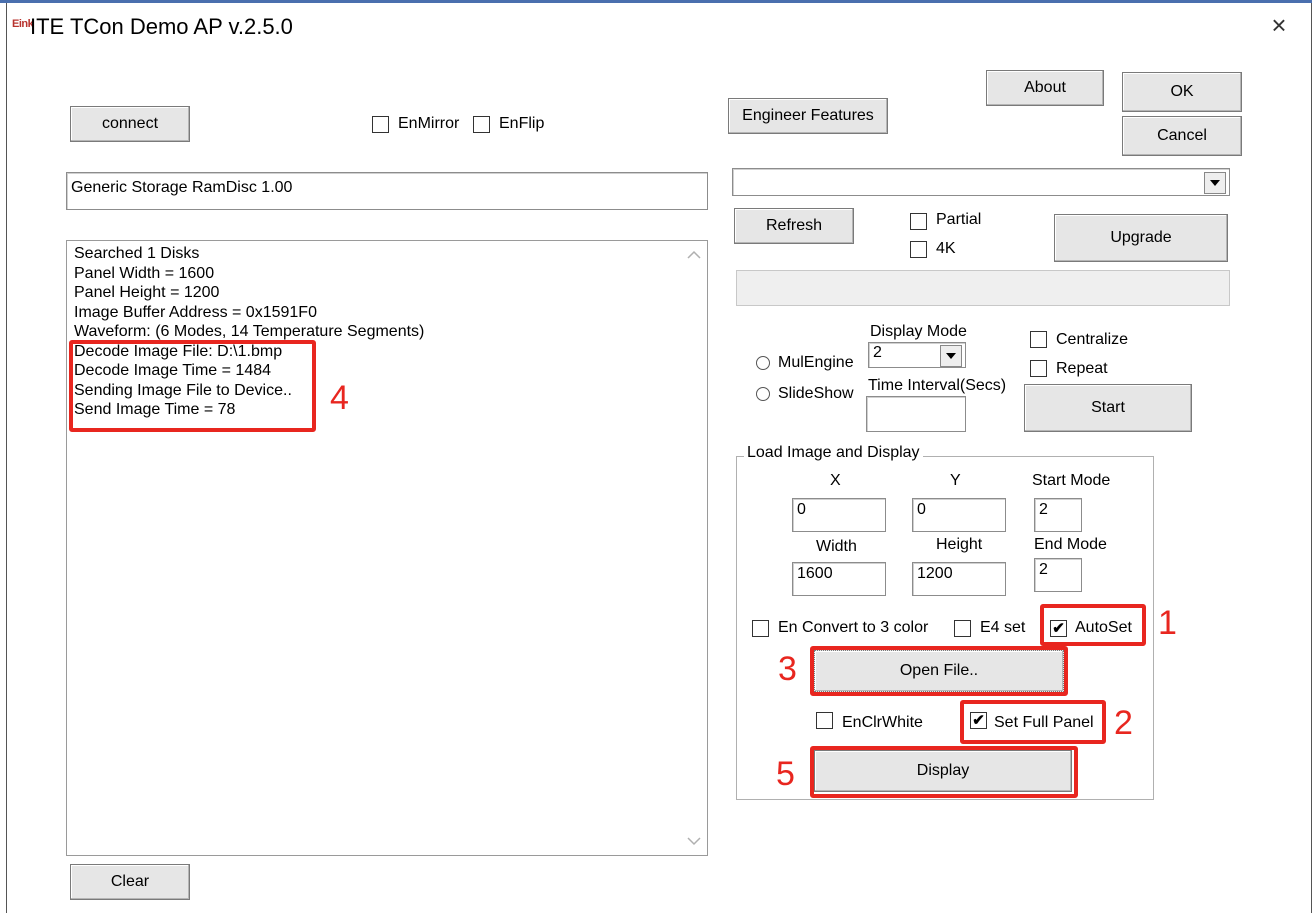  I want to click on en-clr-white-label: EnClrWhite, so click(882, 722).